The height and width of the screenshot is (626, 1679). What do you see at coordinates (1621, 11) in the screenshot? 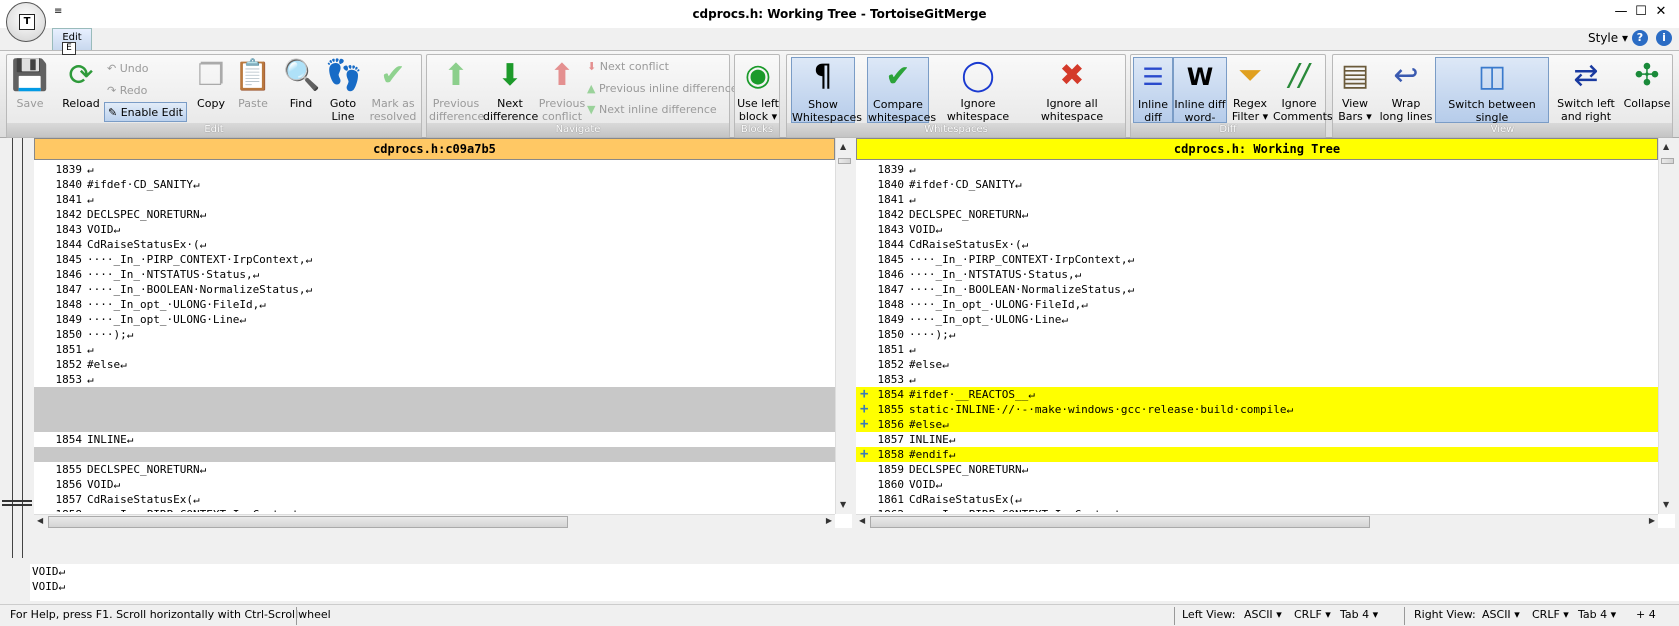
I see `minimize-button: —` at bounding box center [1621, 11].